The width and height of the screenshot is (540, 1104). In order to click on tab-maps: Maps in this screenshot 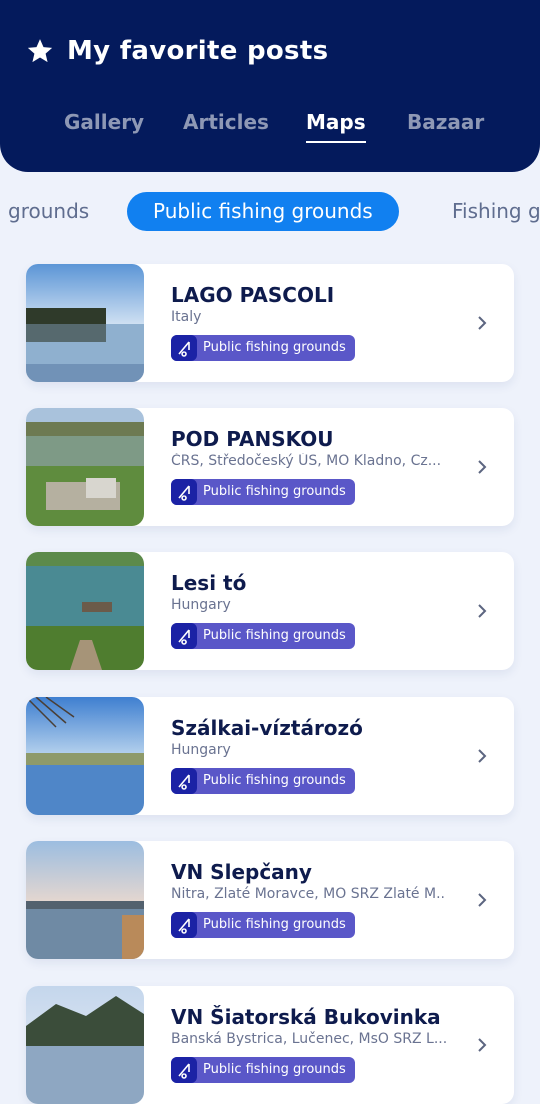, I will do `click(336, 126)`.